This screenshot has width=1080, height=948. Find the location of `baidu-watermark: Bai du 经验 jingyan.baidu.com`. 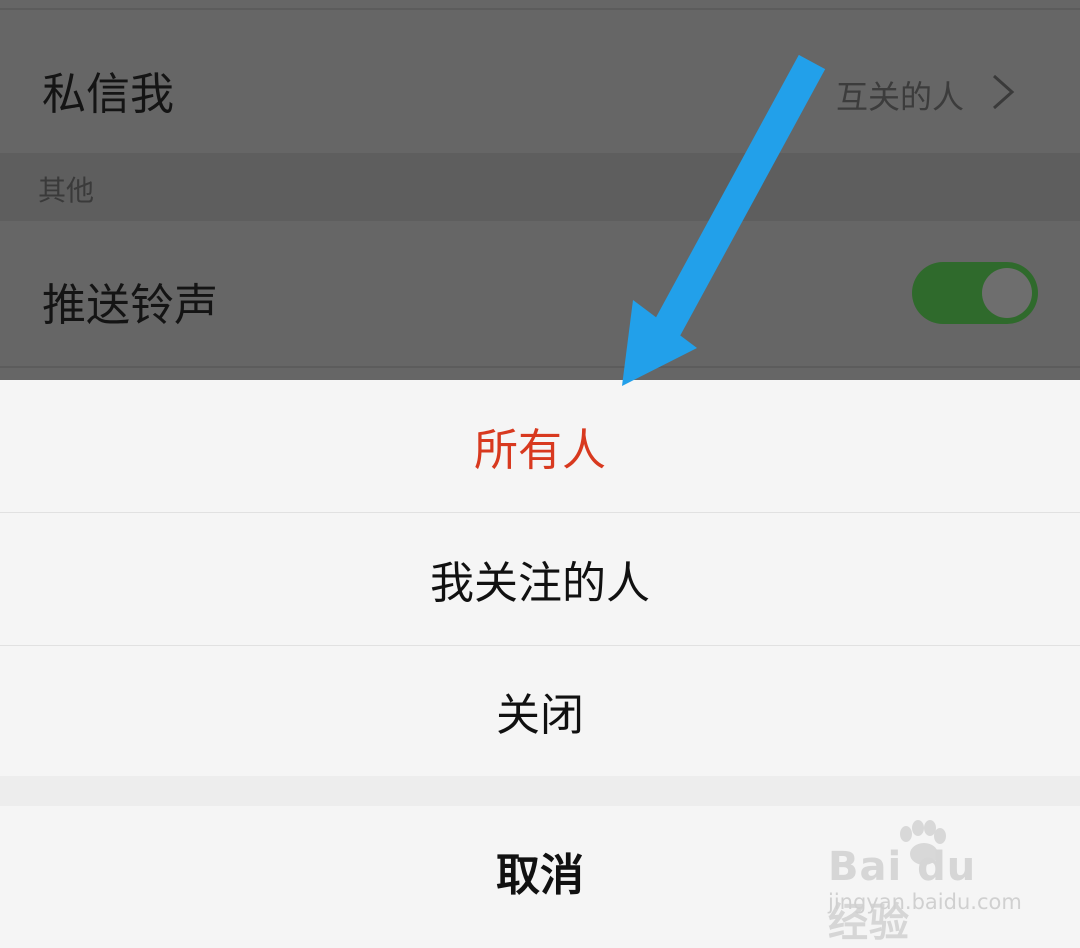

baidu-watermark: Bai du 经验 jingyan.baidu.com is located at coordinates (928, 883).